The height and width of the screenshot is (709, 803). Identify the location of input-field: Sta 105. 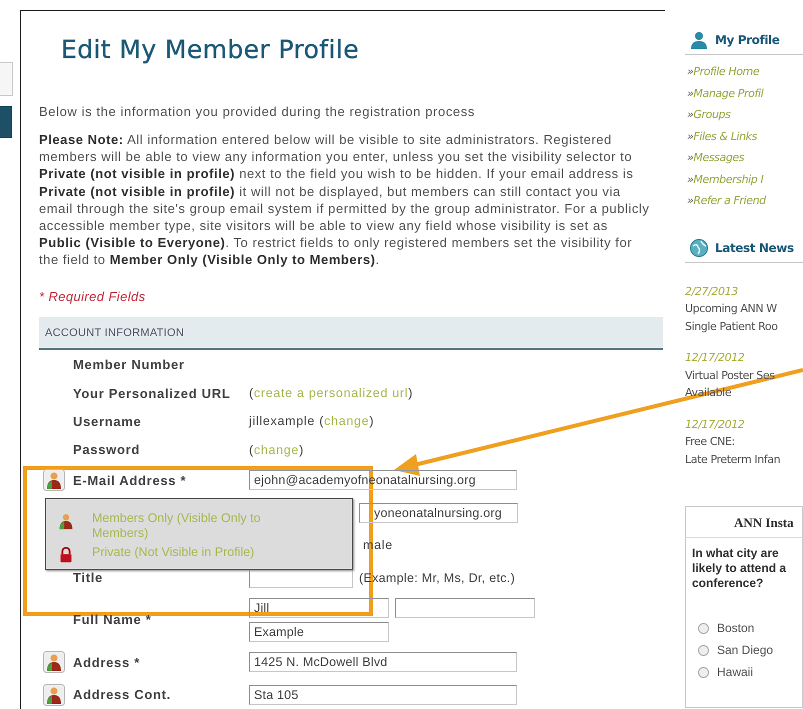
(383, 694).